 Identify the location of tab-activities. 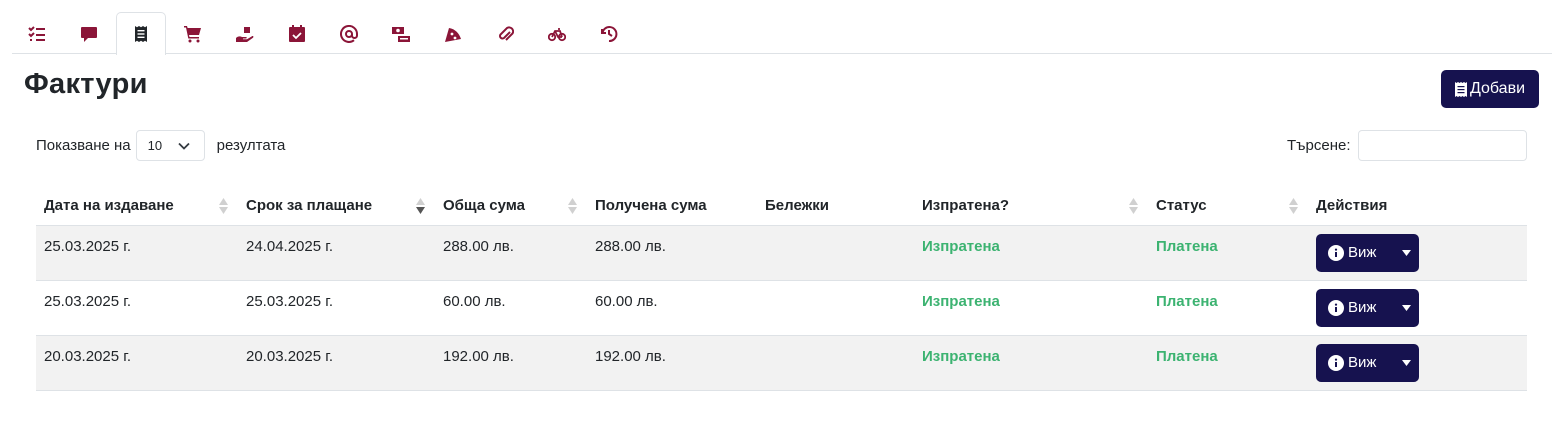
(557, 33).